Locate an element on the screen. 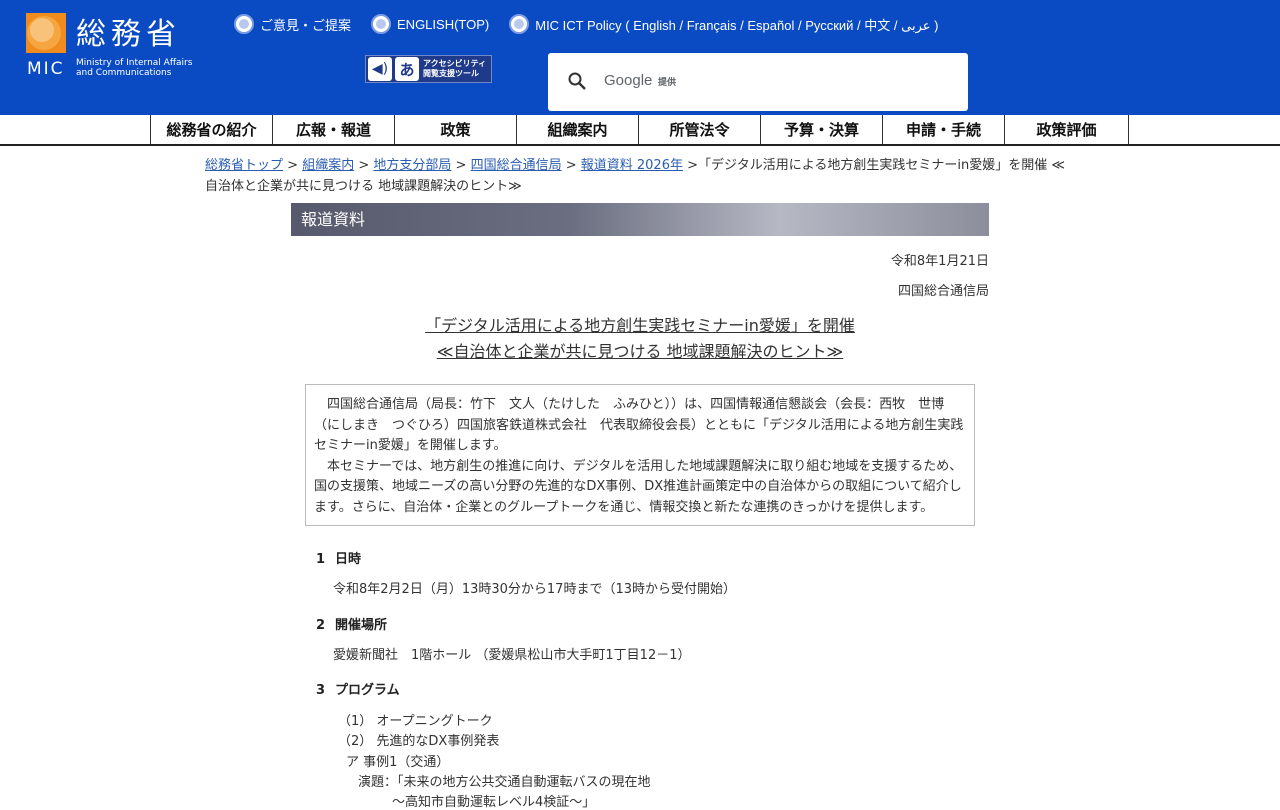 This screenshot has width=1280, height=810. section-title: 開催場所 is located at coordinates (361, 625).